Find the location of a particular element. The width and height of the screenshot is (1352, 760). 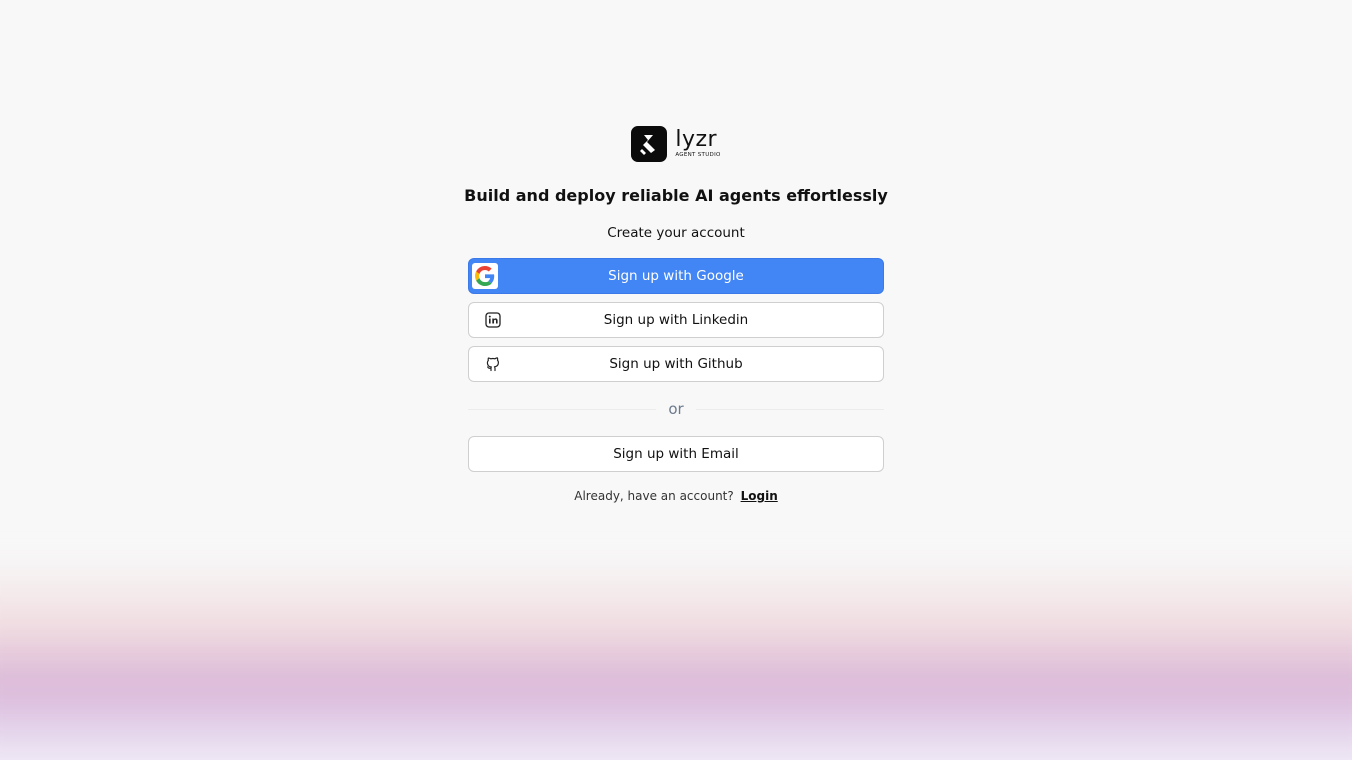

login-prompt: Already, have an account? Login is located at coordinates (675, 496).